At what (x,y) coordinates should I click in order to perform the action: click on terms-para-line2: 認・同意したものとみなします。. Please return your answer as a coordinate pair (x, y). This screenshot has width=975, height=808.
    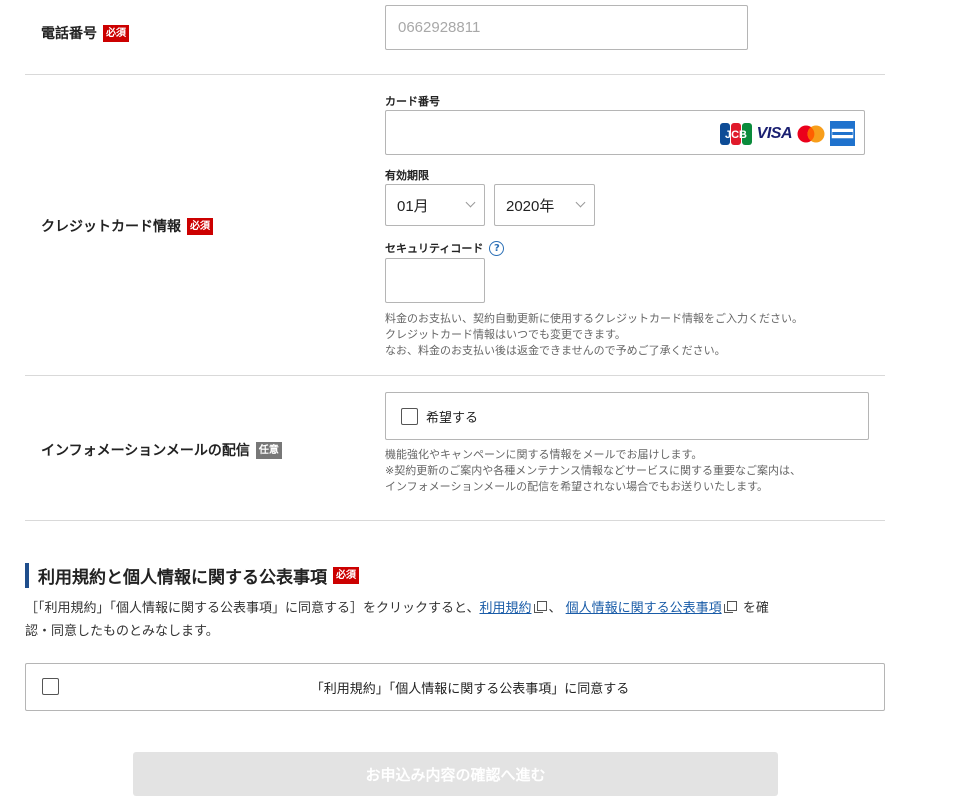
    Looking at the image, I should click on (122, 631).